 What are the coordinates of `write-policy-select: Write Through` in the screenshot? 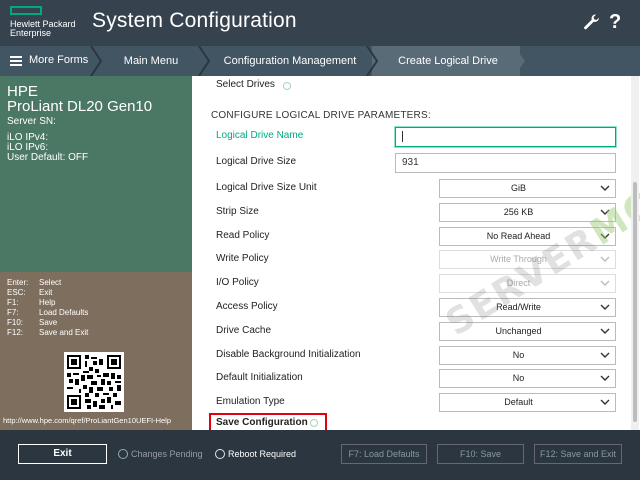 It's located at (527, 259).